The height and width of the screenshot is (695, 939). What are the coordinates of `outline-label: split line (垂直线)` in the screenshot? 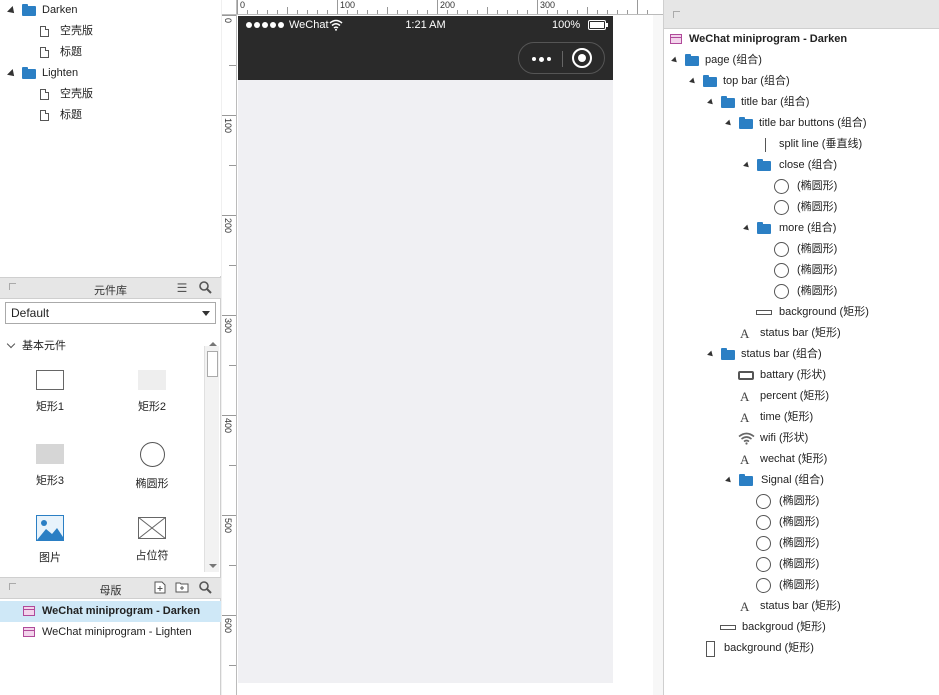 It's located at (821, 144).